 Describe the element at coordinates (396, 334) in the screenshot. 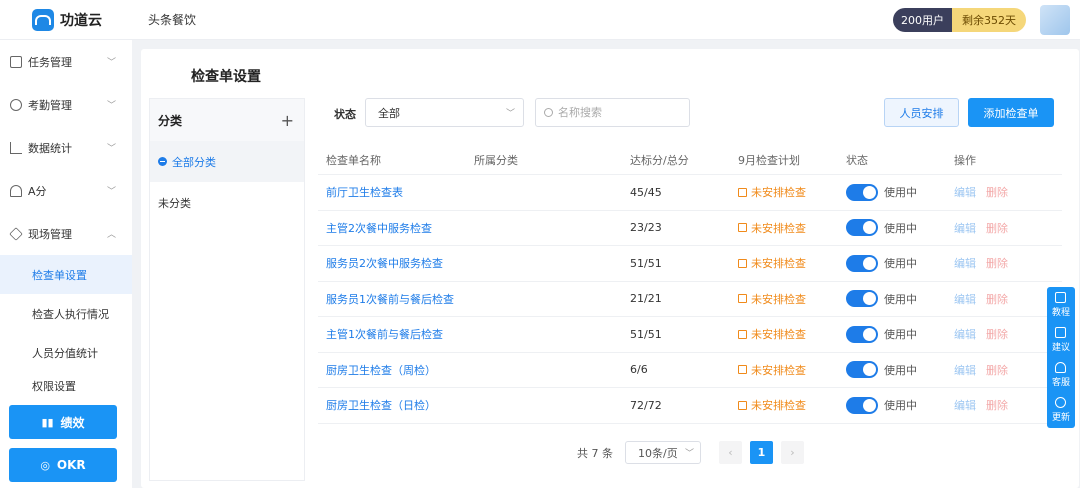

I see `checklist-name-link: 主管1次餐前与餐后检查` at that location.